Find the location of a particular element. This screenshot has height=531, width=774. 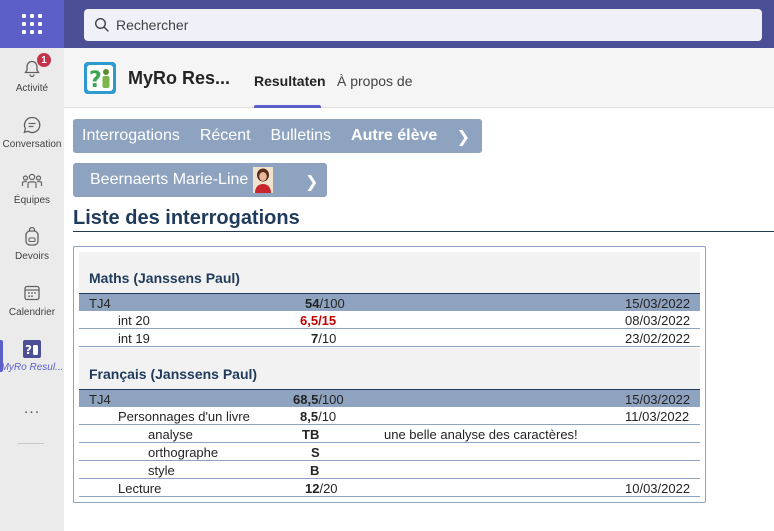

table-row-total: TJ4 54/100 15/03/2022 is located at coordinates (389, 302).